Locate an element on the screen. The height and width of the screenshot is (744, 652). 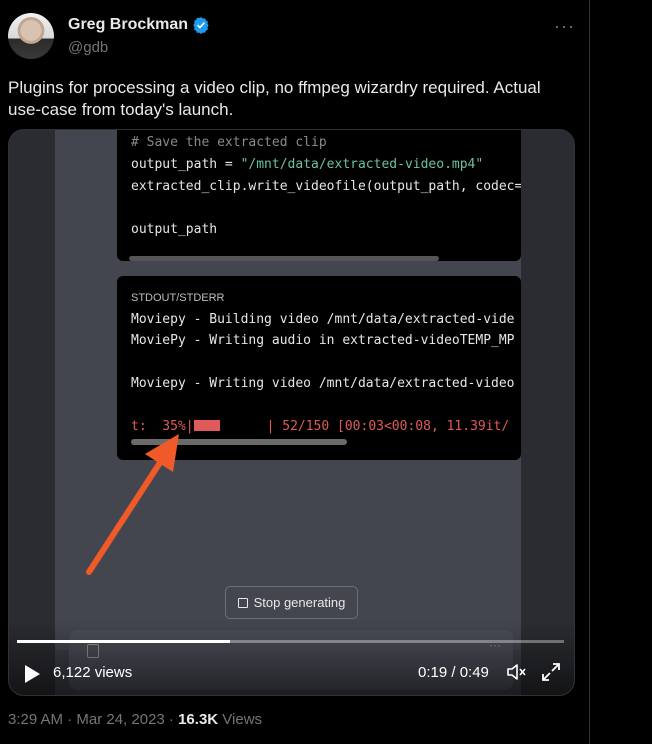
video-time: 0:19 / 0:49 is located at coordinates (453, 672).